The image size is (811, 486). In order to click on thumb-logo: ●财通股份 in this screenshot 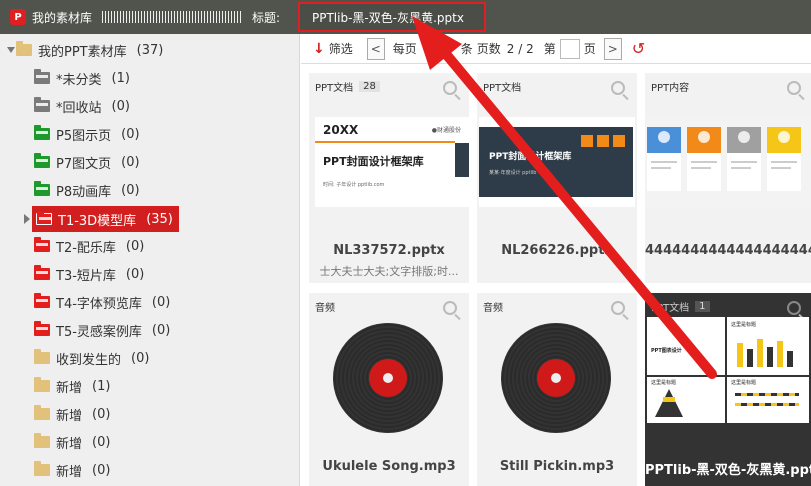, I will do `click(446, 130)`.